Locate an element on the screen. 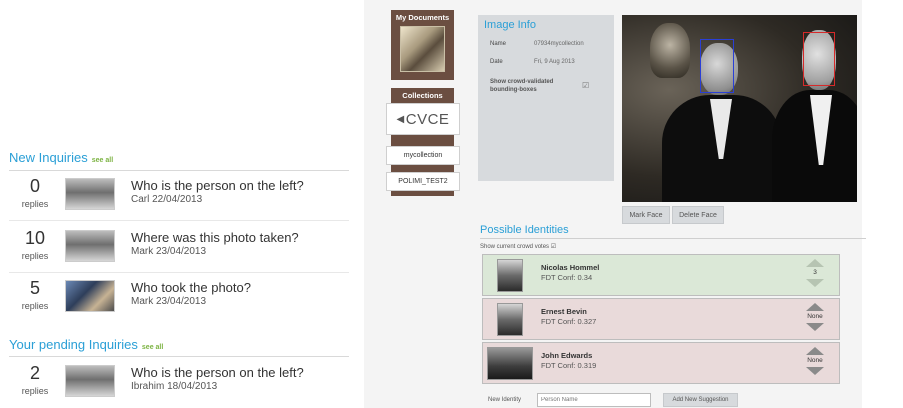 The height and width of the screenshot is (408, 903). show-boxes-label: Show crowd-validated bounding-boxes is located at coordinates (522, 86).